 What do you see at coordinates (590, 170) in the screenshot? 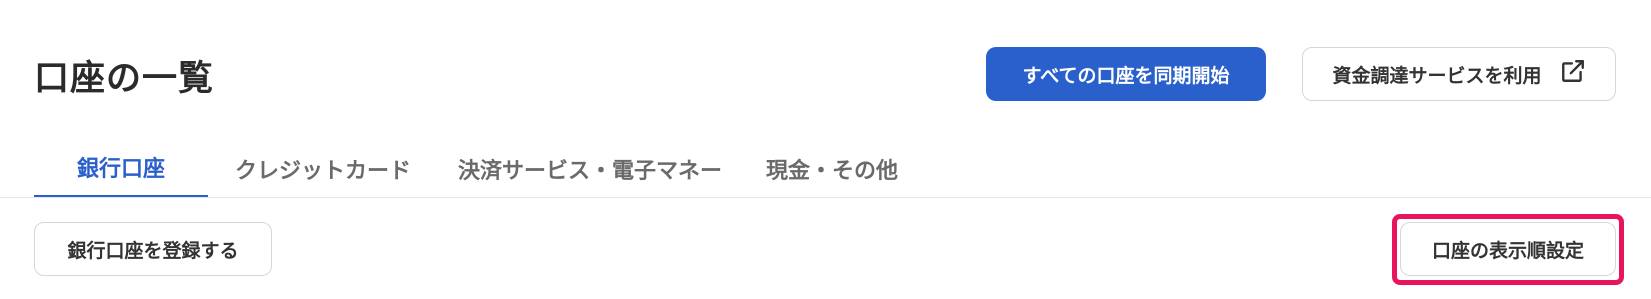
I see `tab-payment-services: 決済サービス・電子マネー` at bounding box center [590, 170].